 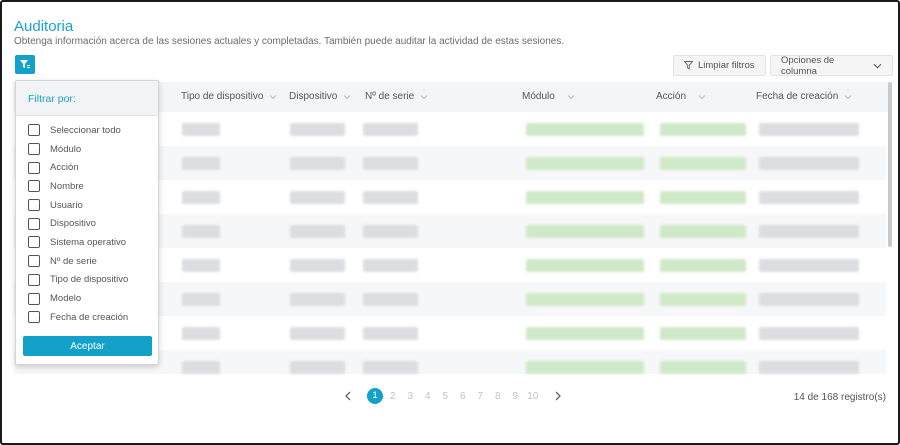 I want to click on page-button: 4, so click(x=428, y=396).